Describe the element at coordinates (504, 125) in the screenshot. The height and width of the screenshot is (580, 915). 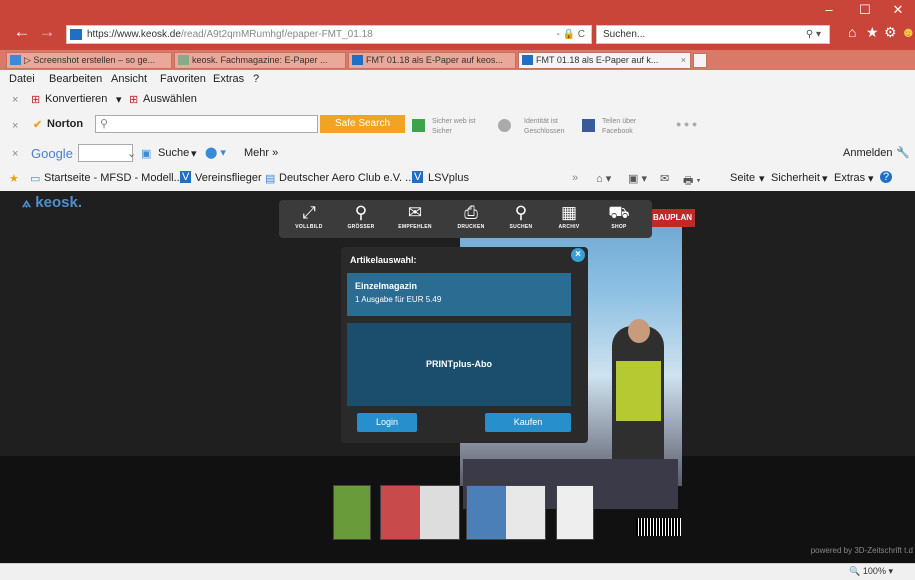
I see `identity-icon` at that location.